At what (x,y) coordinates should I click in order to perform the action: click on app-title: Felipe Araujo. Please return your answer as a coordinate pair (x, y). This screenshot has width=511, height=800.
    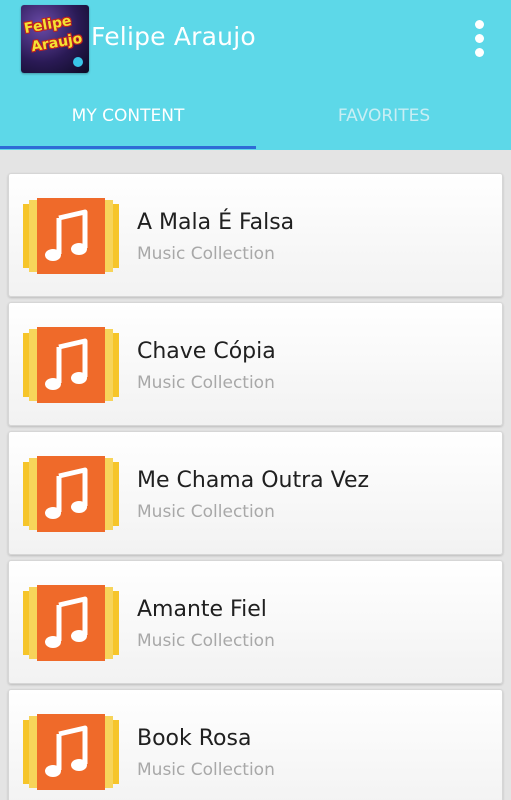
    Looking at the image, I should click on (173, 36).